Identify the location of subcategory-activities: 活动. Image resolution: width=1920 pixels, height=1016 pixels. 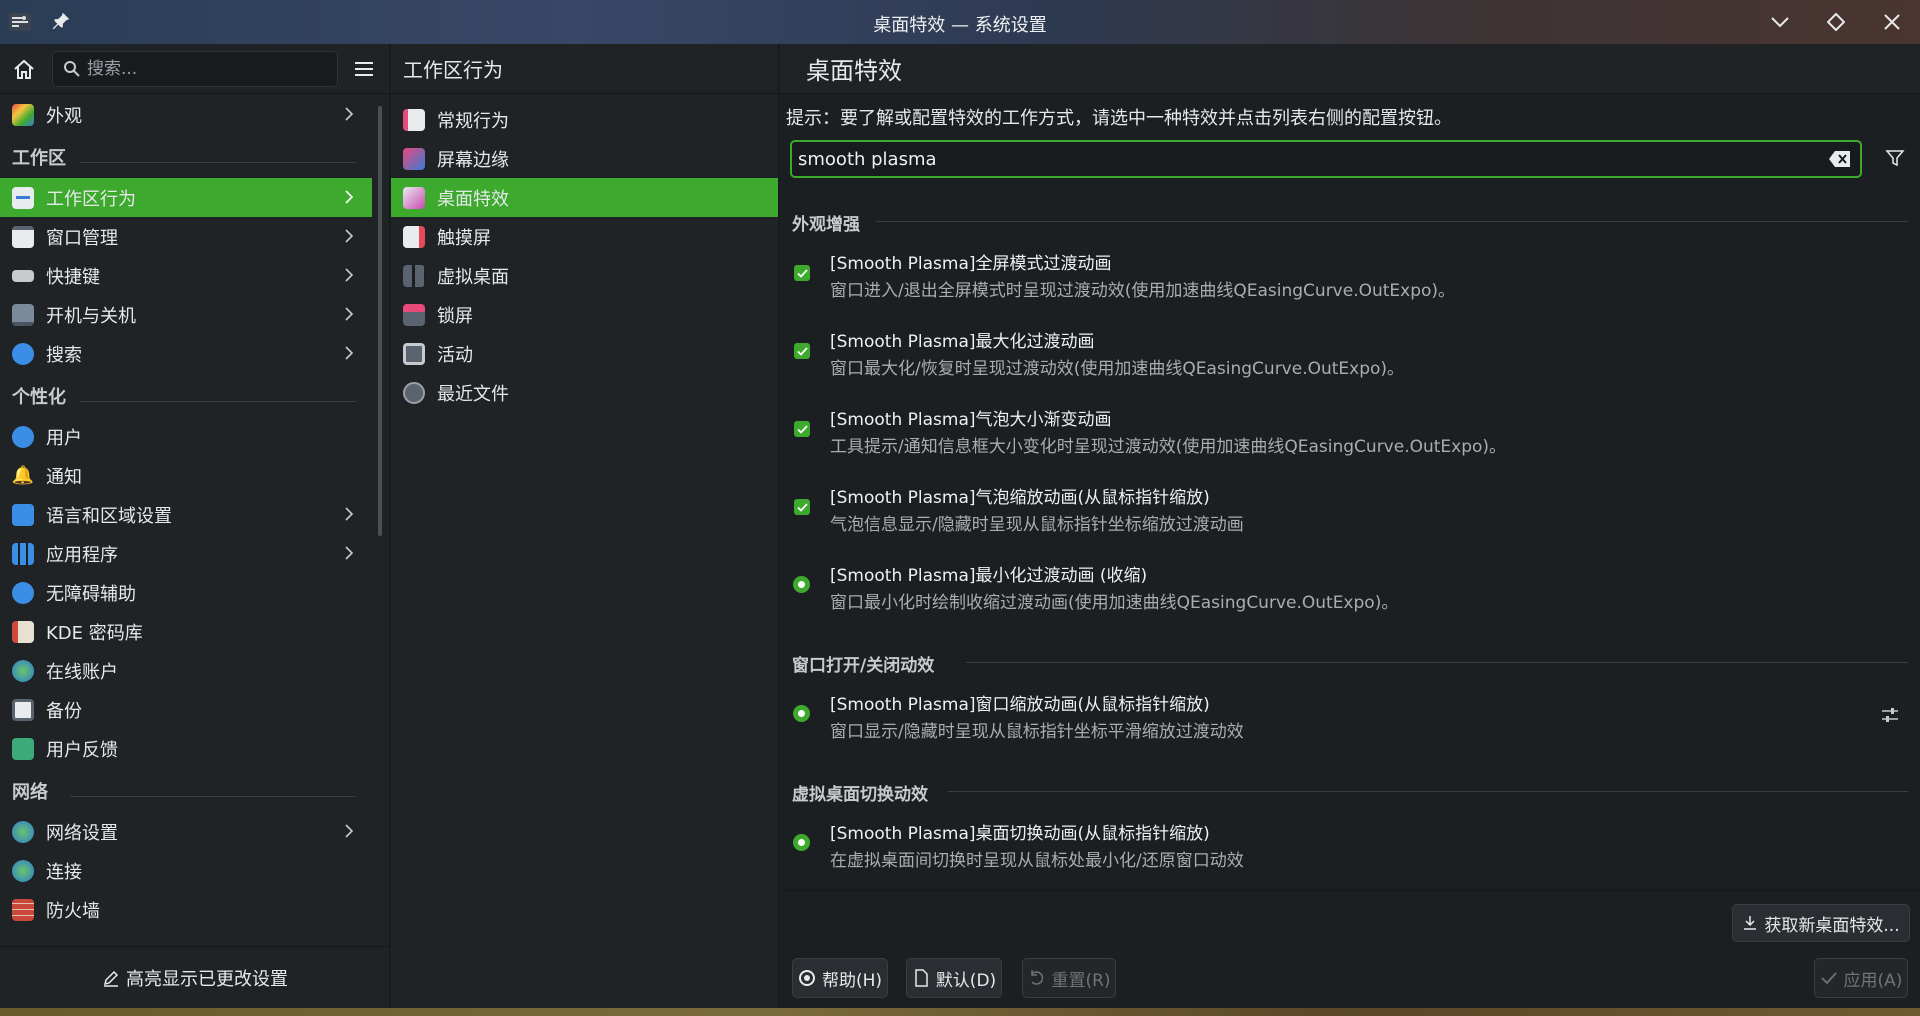
(584, 353).